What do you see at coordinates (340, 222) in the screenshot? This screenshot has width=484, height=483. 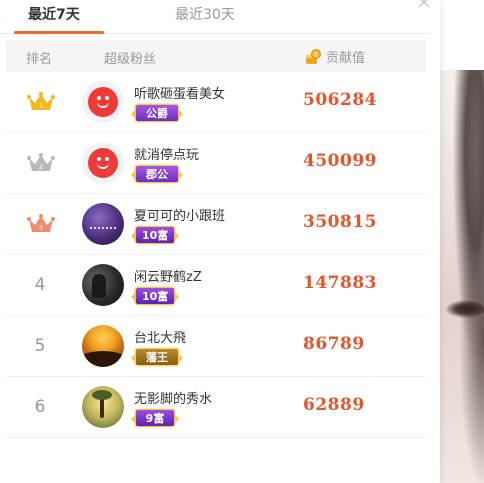 I see `contribution-value: 350815` at bounding box center [340, 222].